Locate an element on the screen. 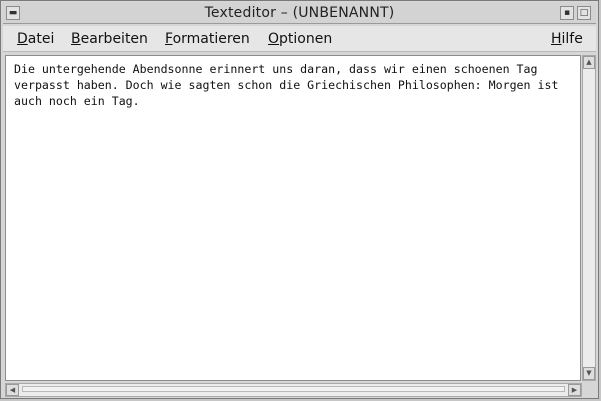 Image resolution: width=601 pixels, height=401 pixels. maximize-button: □ is located at coordinates (584, 13).